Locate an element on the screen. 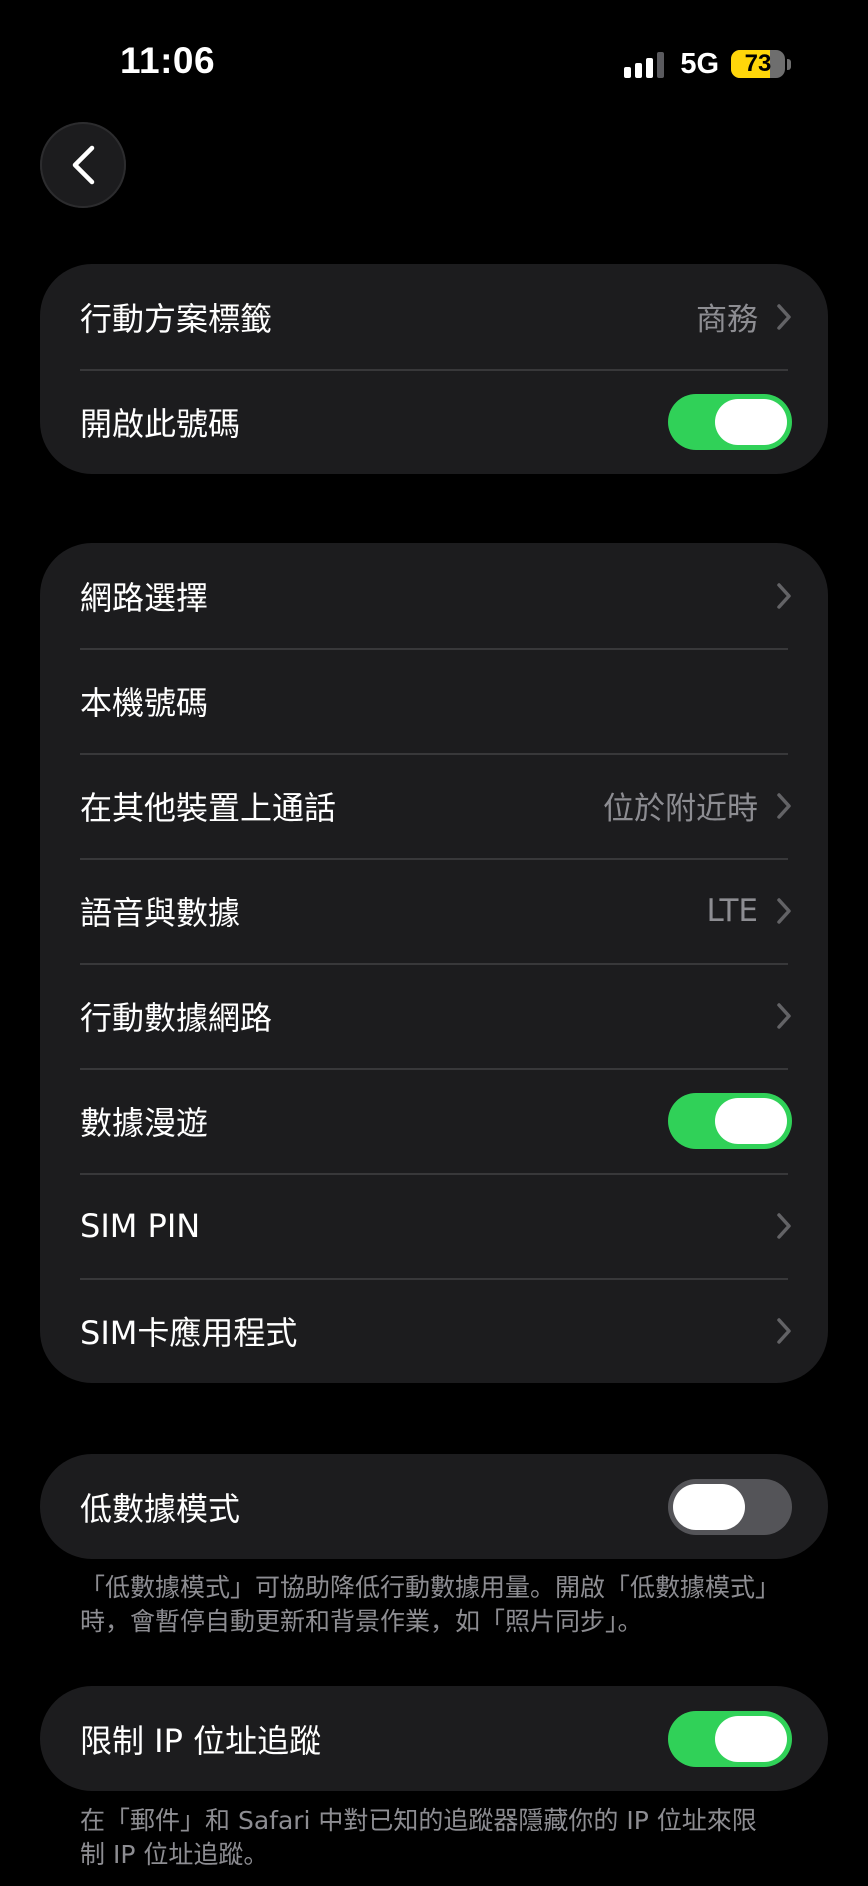  sim-apps-row: SIM卡應用程式 is located at coordinates (434, 1330).